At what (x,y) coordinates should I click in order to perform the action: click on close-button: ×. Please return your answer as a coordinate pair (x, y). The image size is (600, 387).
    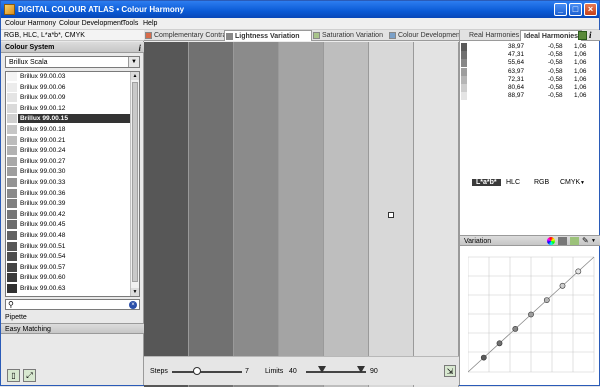
    Looking at the image, I should click on (590, 9).